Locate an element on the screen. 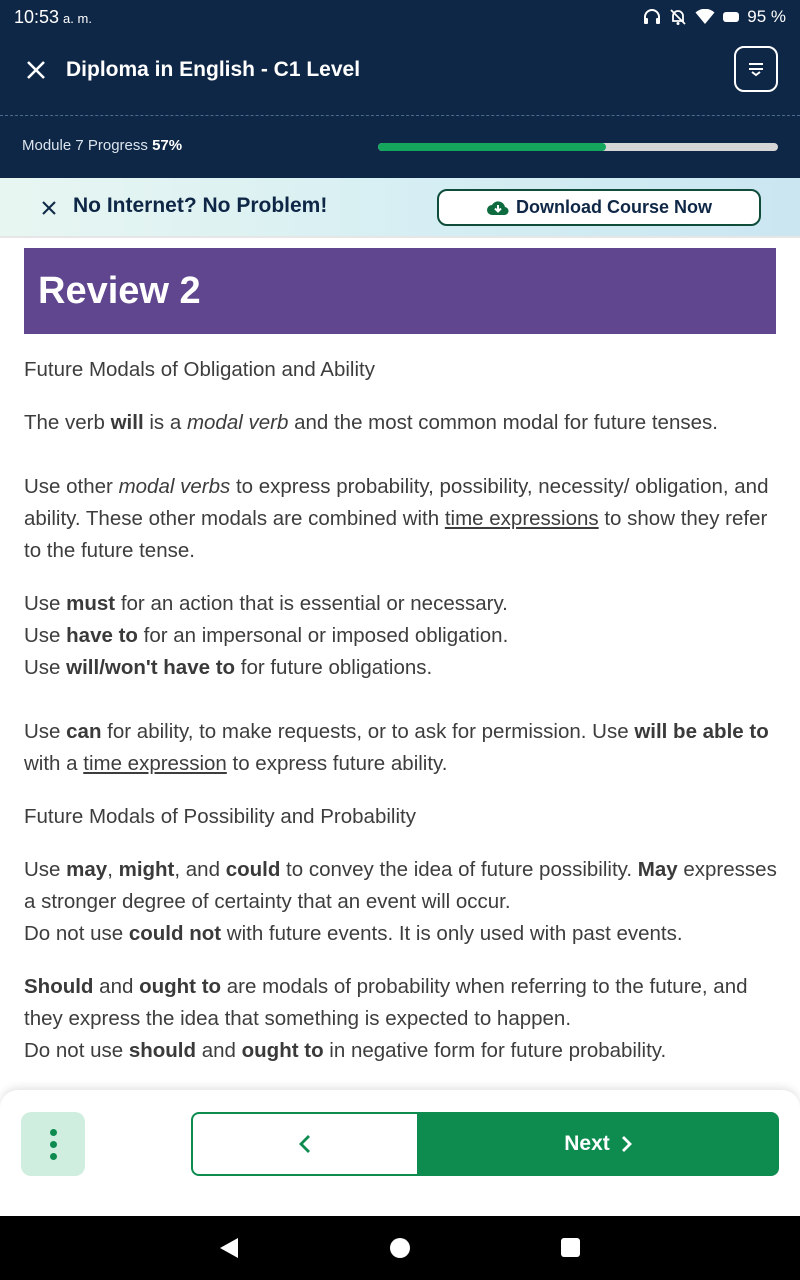 The width and height of the screenshot is (800, 1280). status-time: 10:53 a. m. is located at coordinates (53, 16).